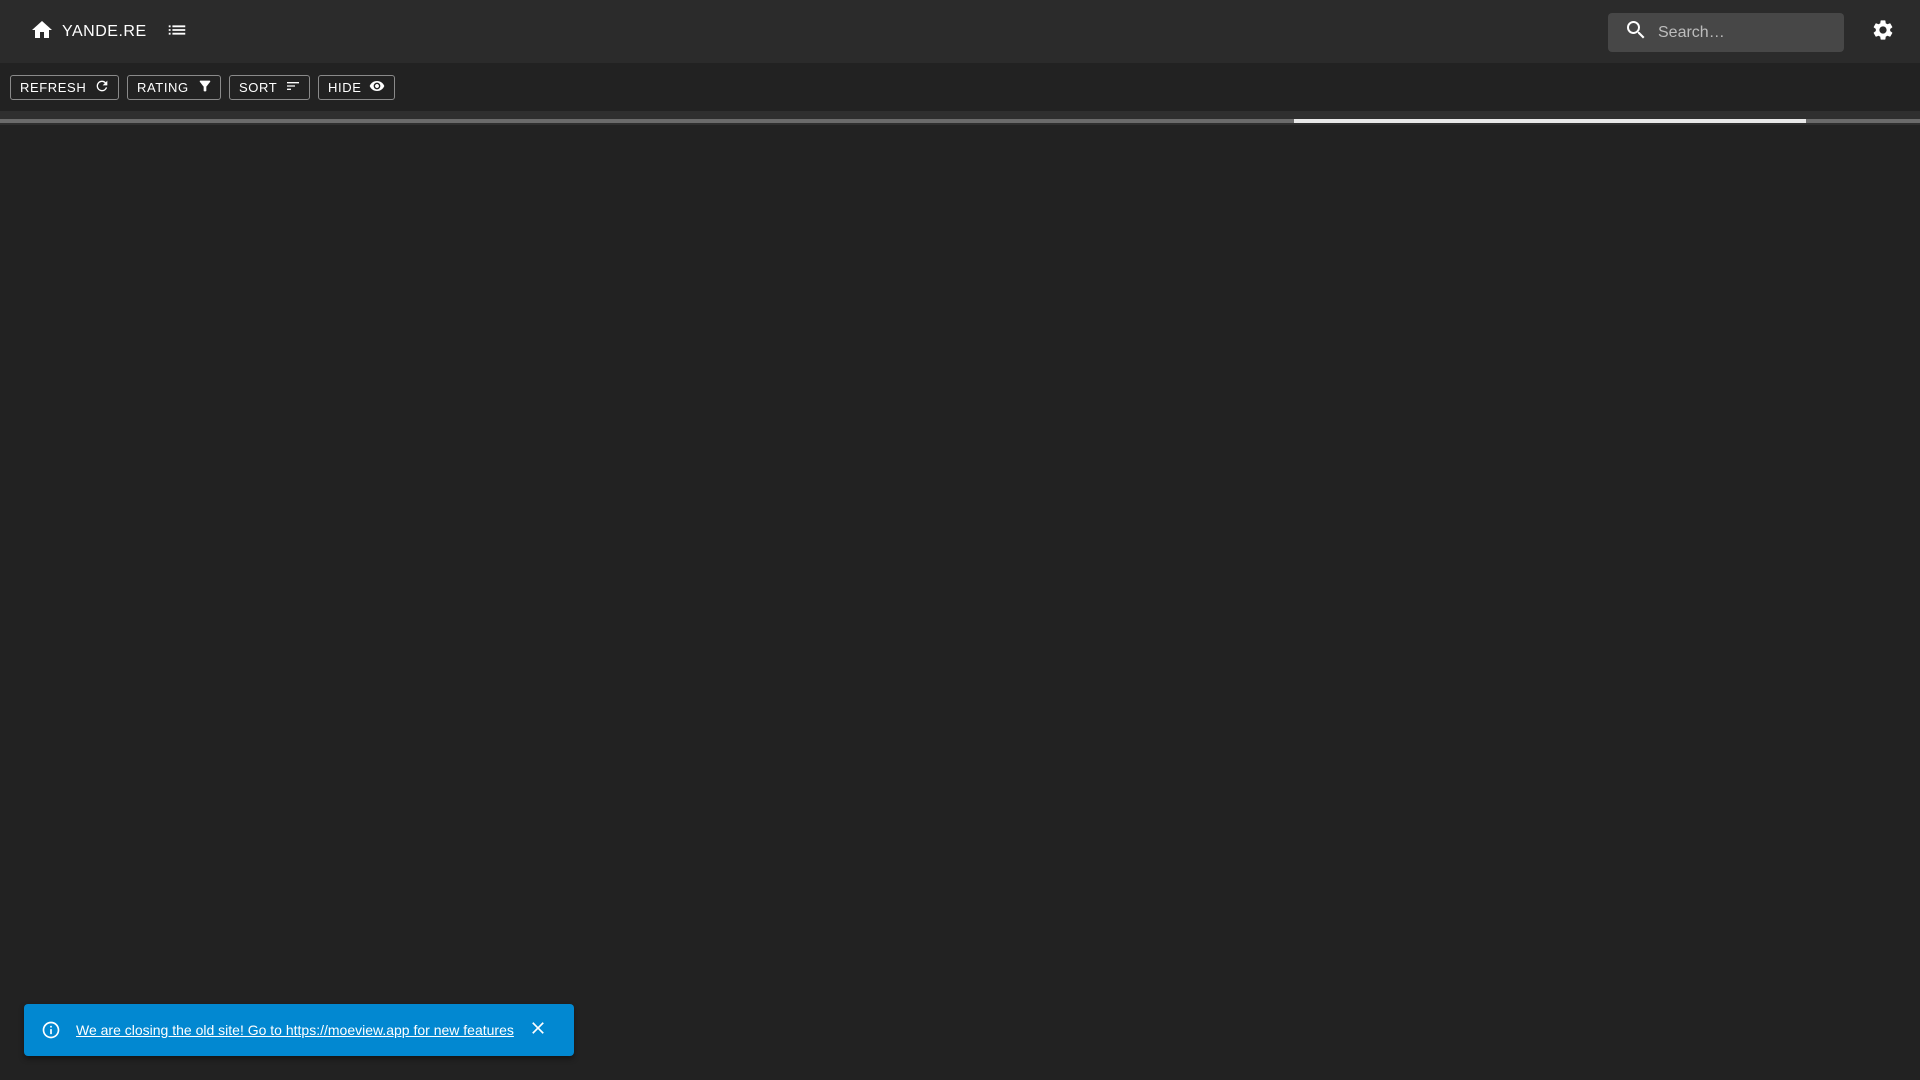 The image size is (1920, 1080). I want to click on close-button, so click(538, 1030).